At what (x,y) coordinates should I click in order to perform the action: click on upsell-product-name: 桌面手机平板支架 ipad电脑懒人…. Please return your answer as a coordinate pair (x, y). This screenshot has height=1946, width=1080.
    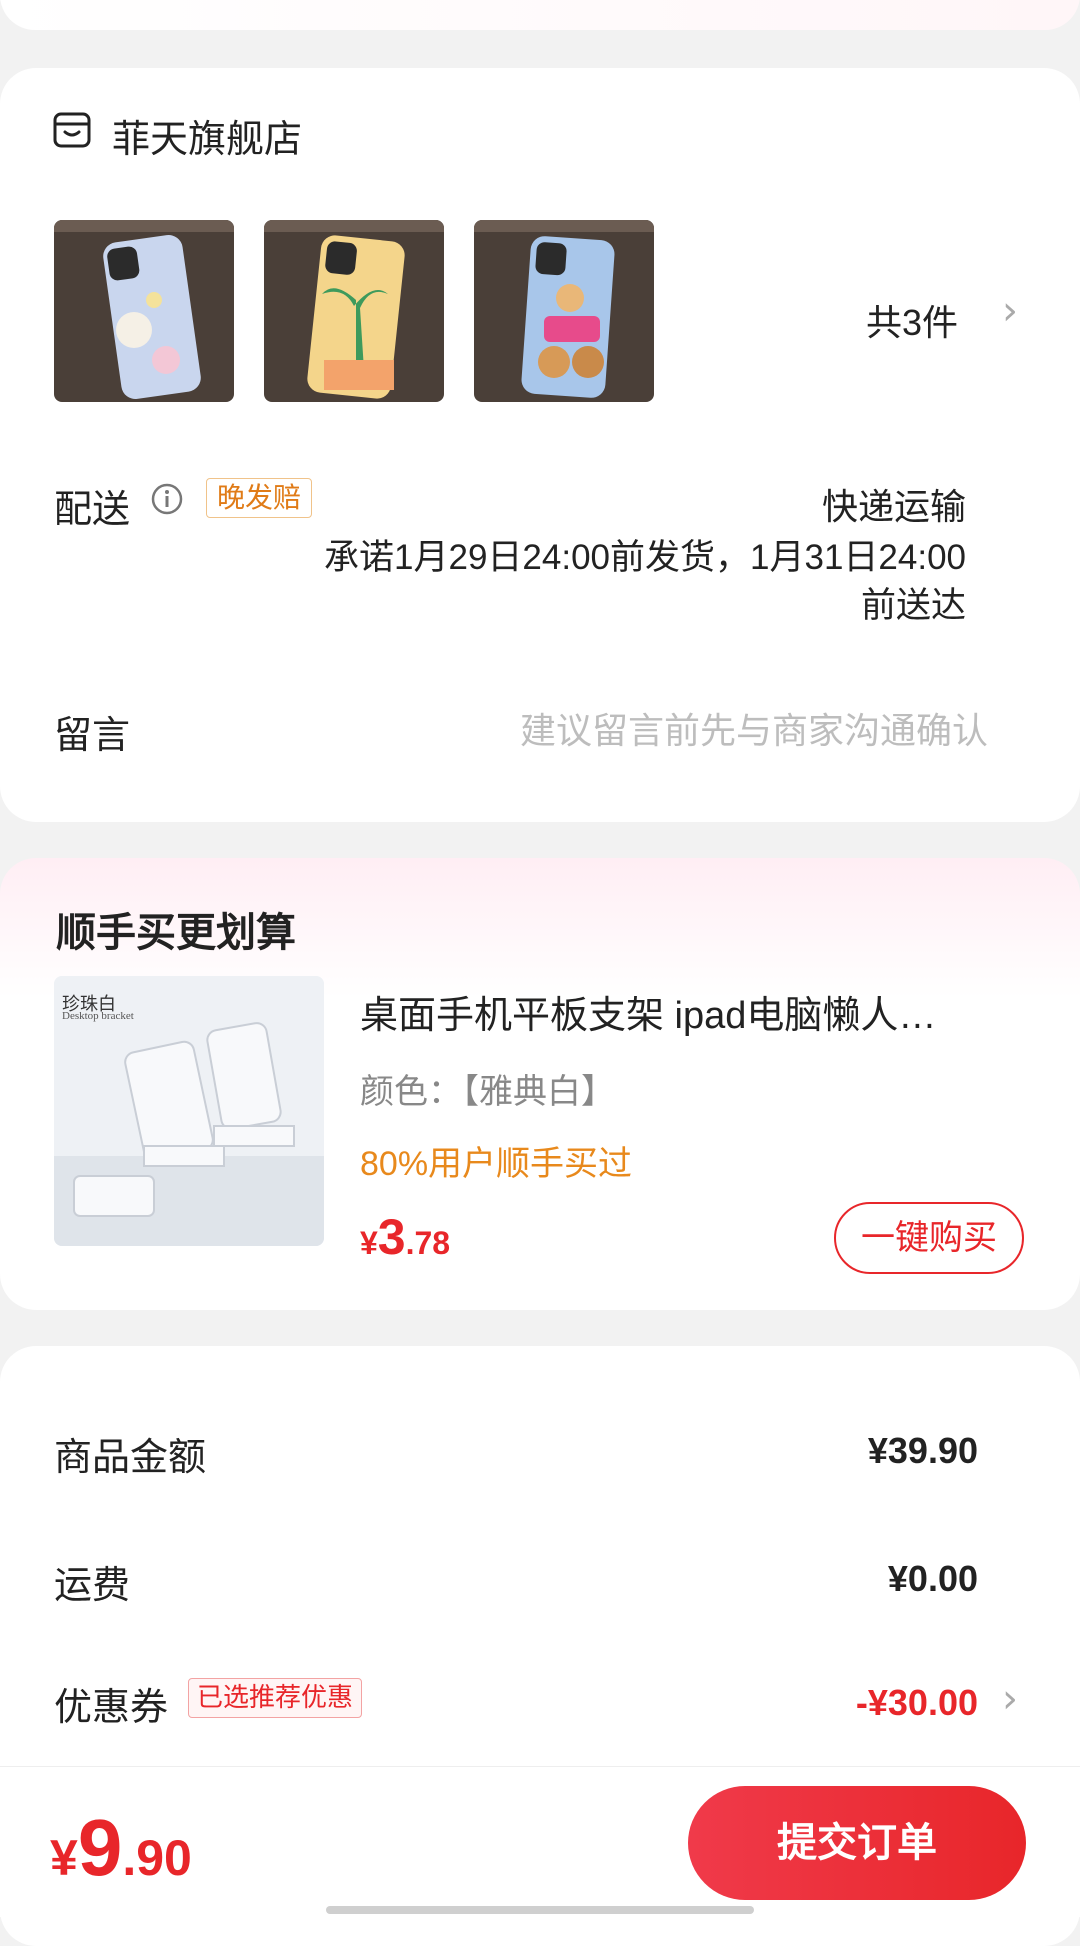
    Looking at the image, I should click on (690, 1011).